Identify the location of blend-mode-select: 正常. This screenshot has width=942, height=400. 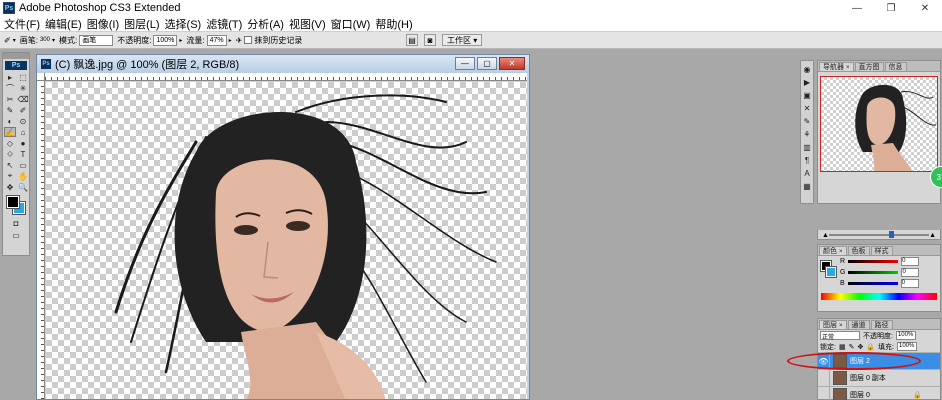
(840, 336).